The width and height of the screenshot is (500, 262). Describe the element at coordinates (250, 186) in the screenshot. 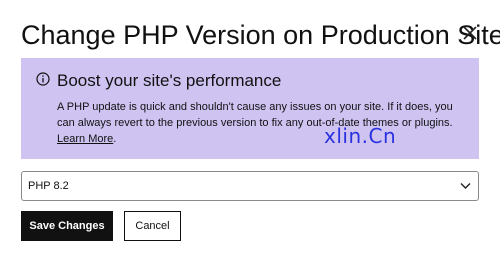

I see `php-version-select: PHP 8.2` at that location.